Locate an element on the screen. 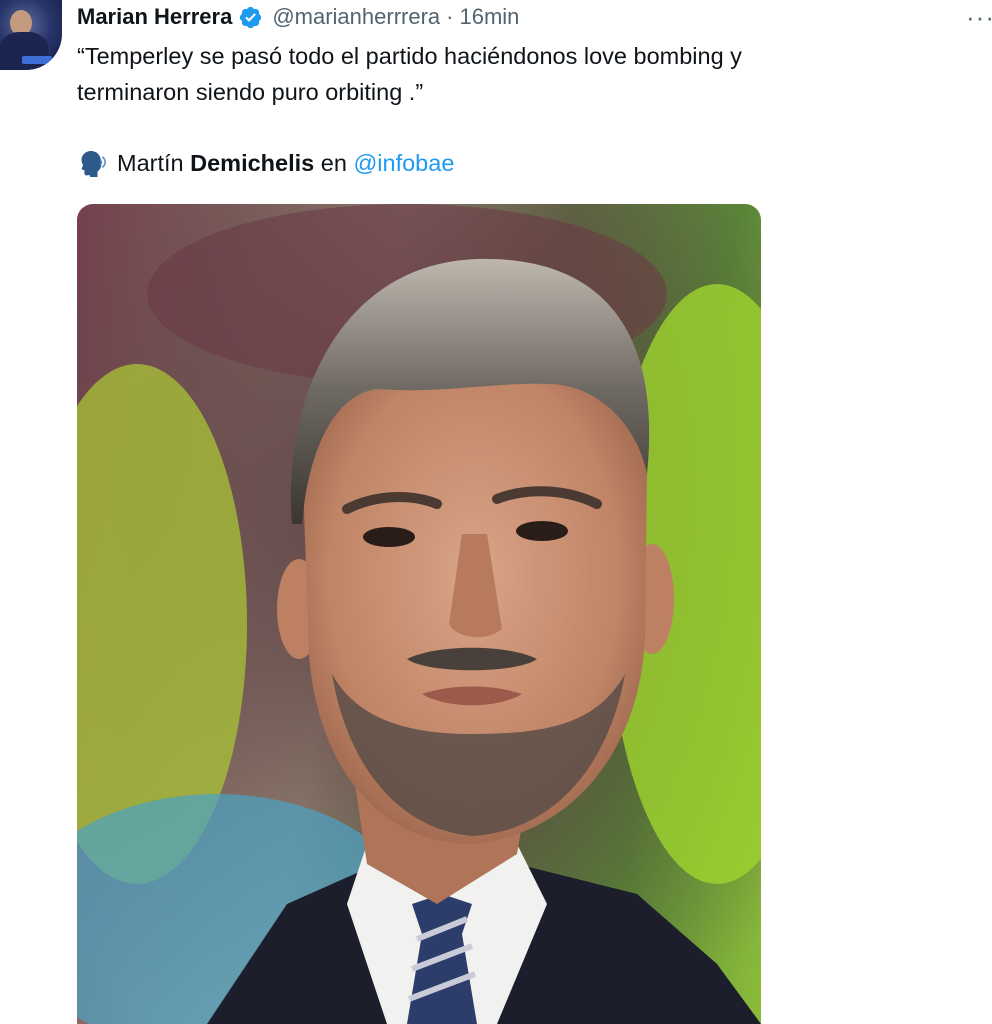 The image size is (992, 1024). author-name: Marian Herrera is located at coordinates (154, 17).